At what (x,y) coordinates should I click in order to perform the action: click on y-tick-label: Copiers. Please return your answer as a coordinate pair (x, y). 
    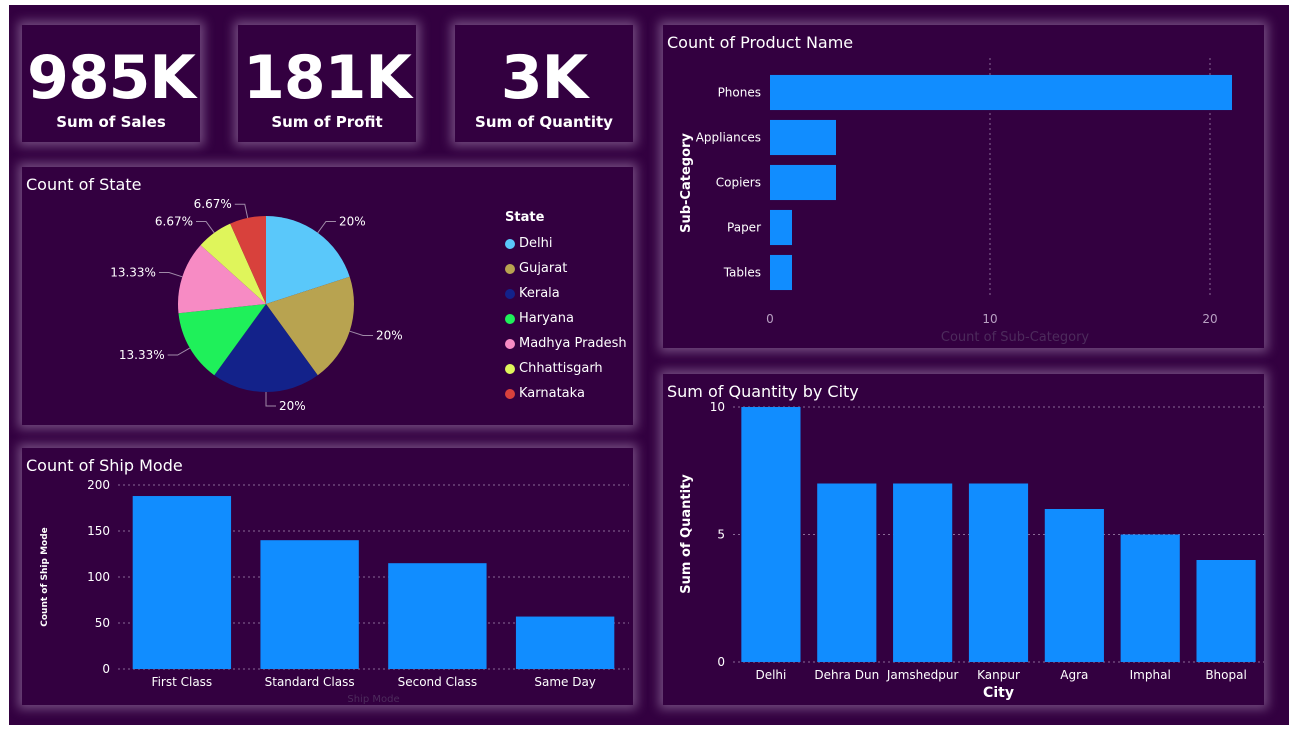
    Looking at the image, I should click on (738, 183).